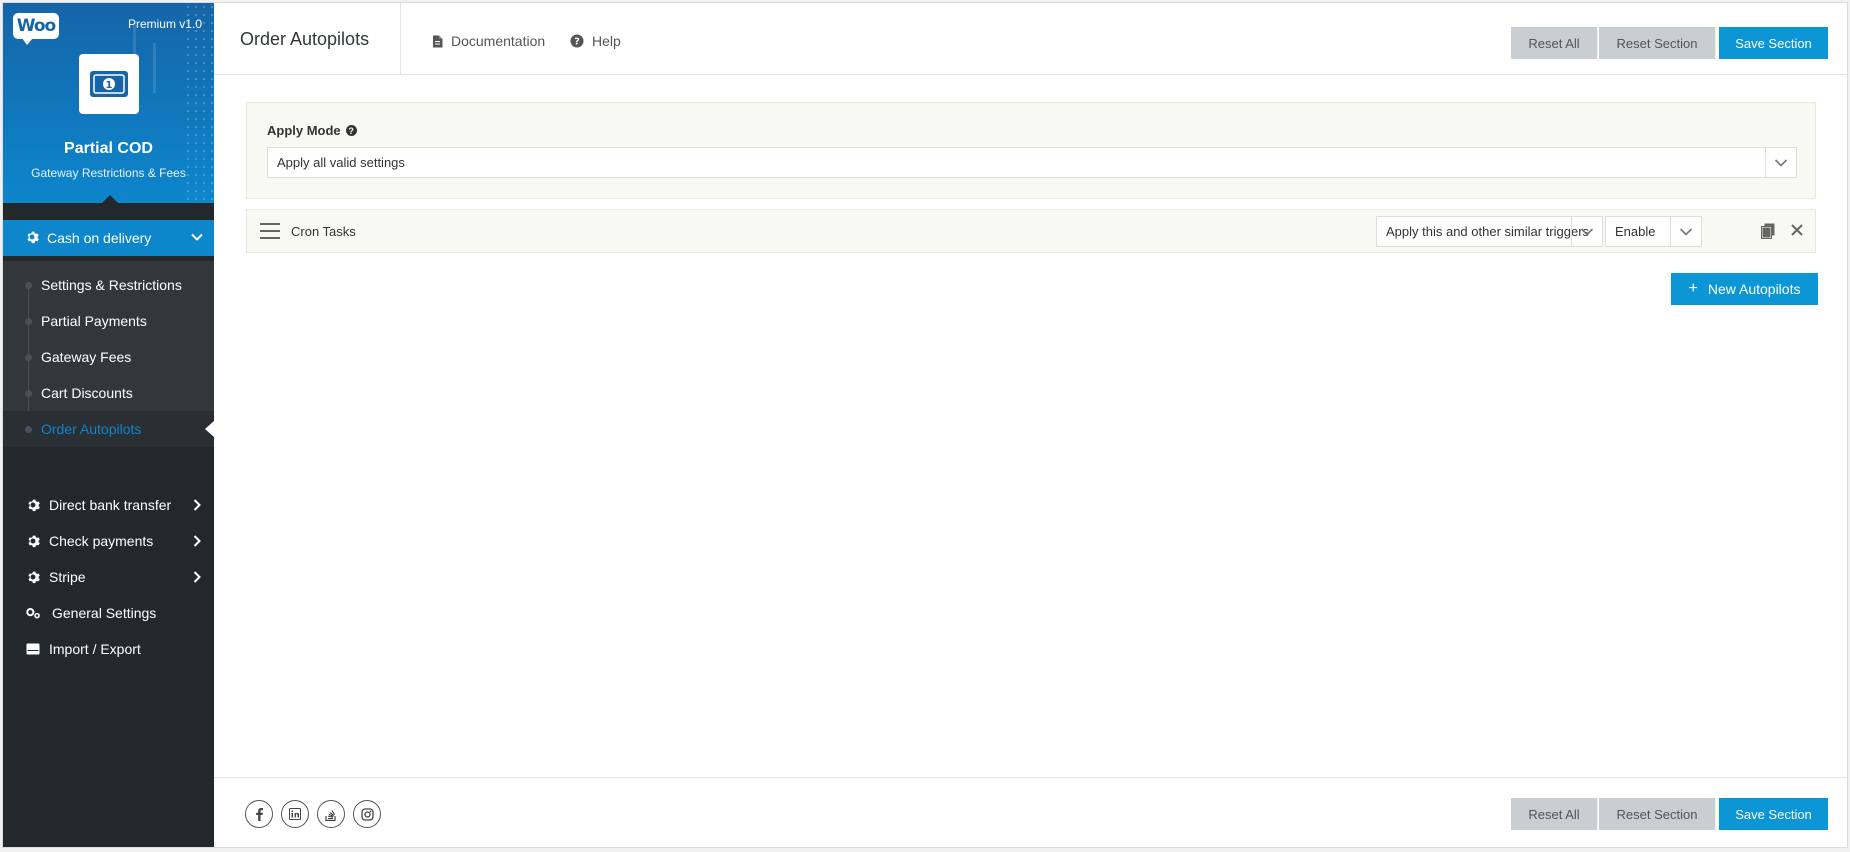  Describe the element at coordinates (270, 233) in the screenshot. I see `drag-handle-icon` at that location.